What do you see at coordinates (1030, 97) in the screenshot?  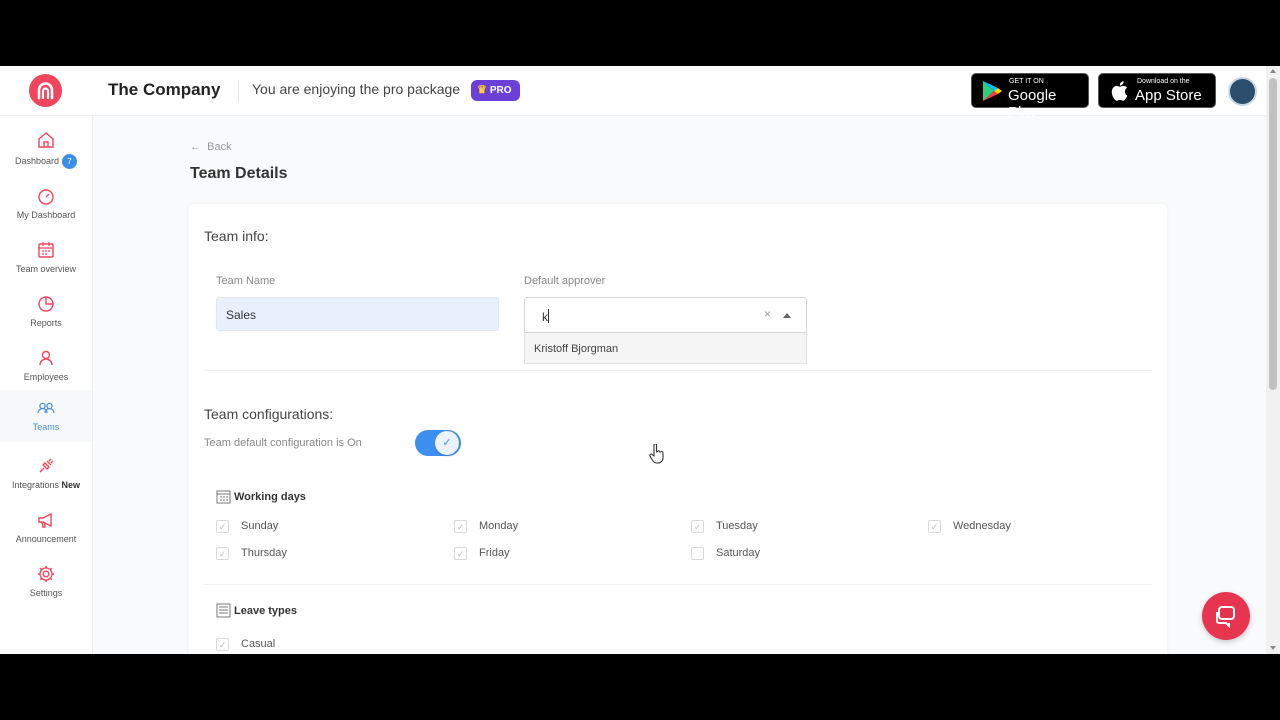 I see `google-play-button: GET IT ON Google Play` at bounding box center [1030, 97].